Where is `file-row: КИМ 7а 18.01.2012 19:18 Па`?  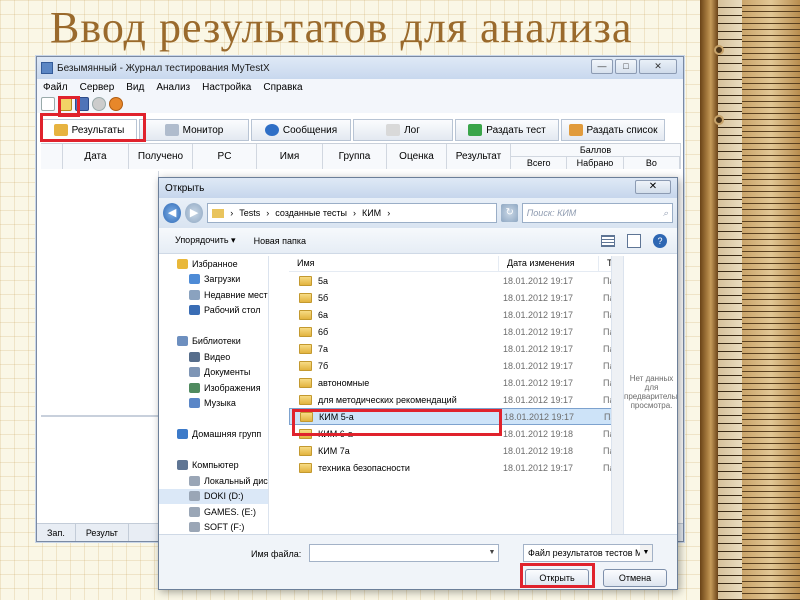 file-row: КИМ 7а 18.01.2012 19:18 Па is located at coordinates (454, 450).